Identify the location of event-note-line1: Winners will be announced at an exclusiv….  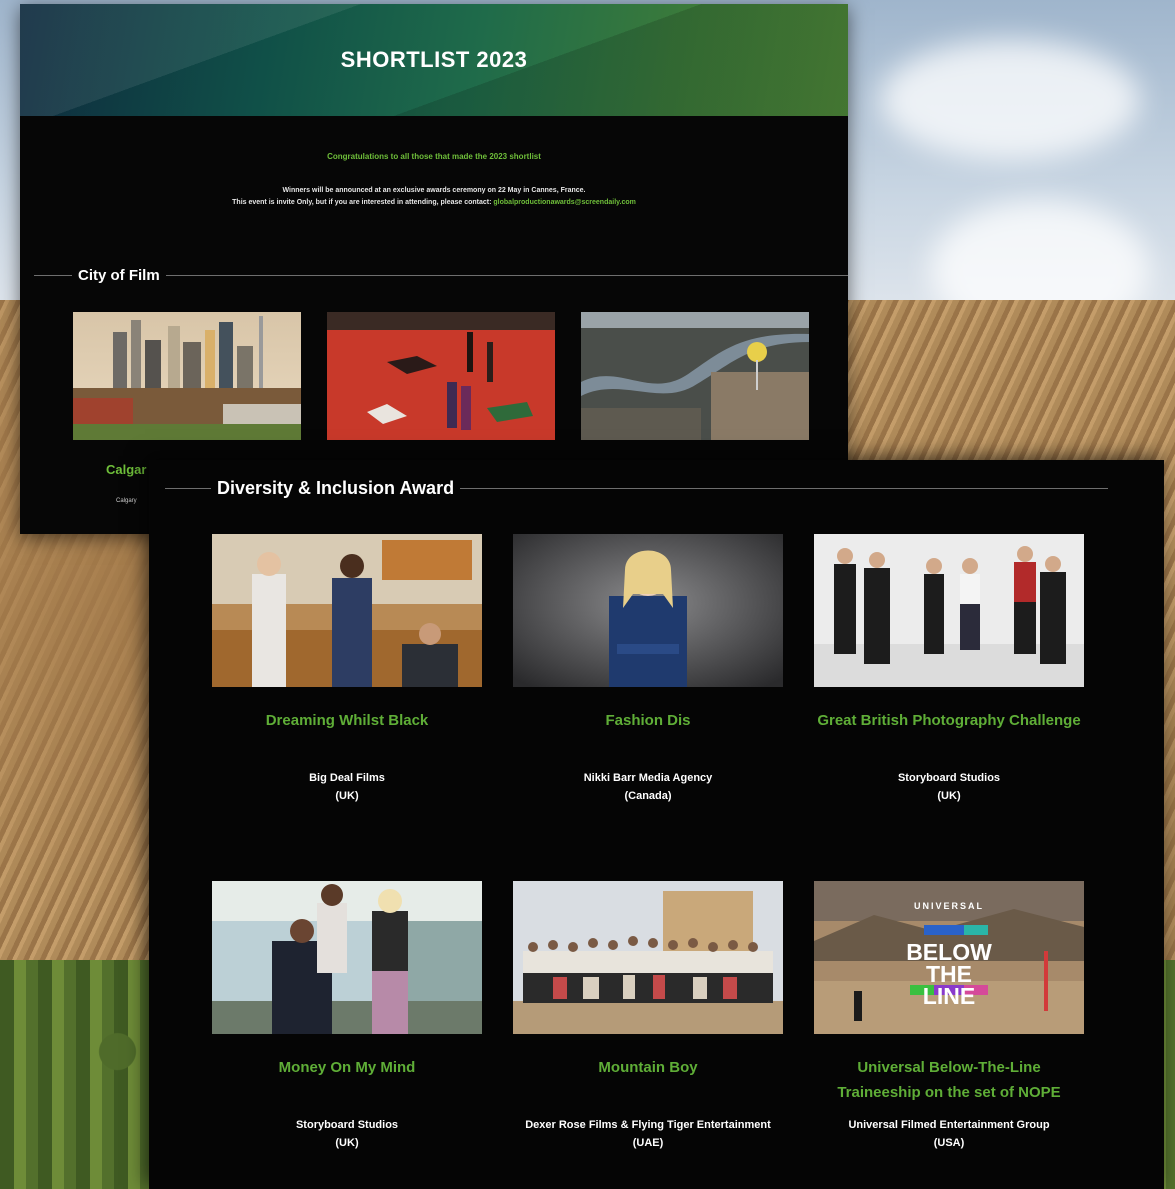
(434, 190).